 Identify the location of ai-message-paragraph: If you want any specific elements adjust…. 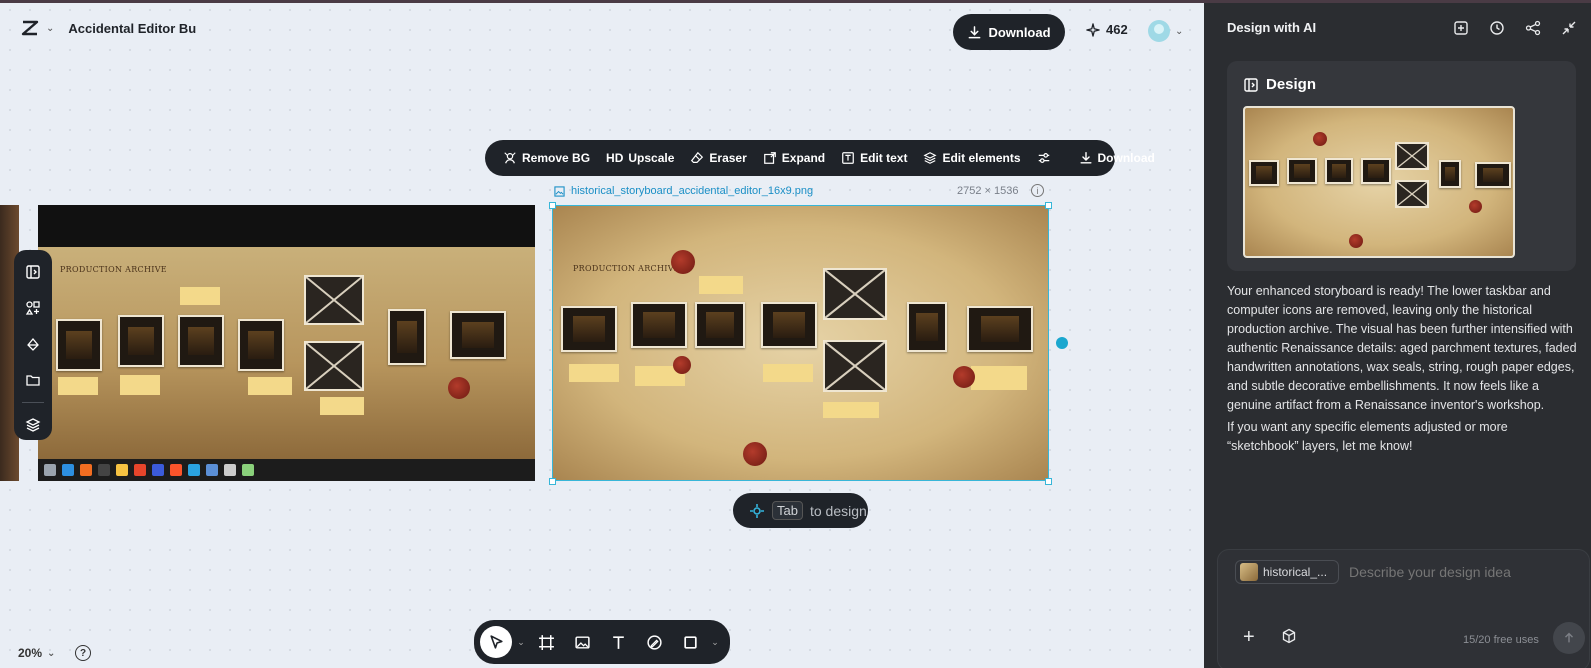
(1367, 436).